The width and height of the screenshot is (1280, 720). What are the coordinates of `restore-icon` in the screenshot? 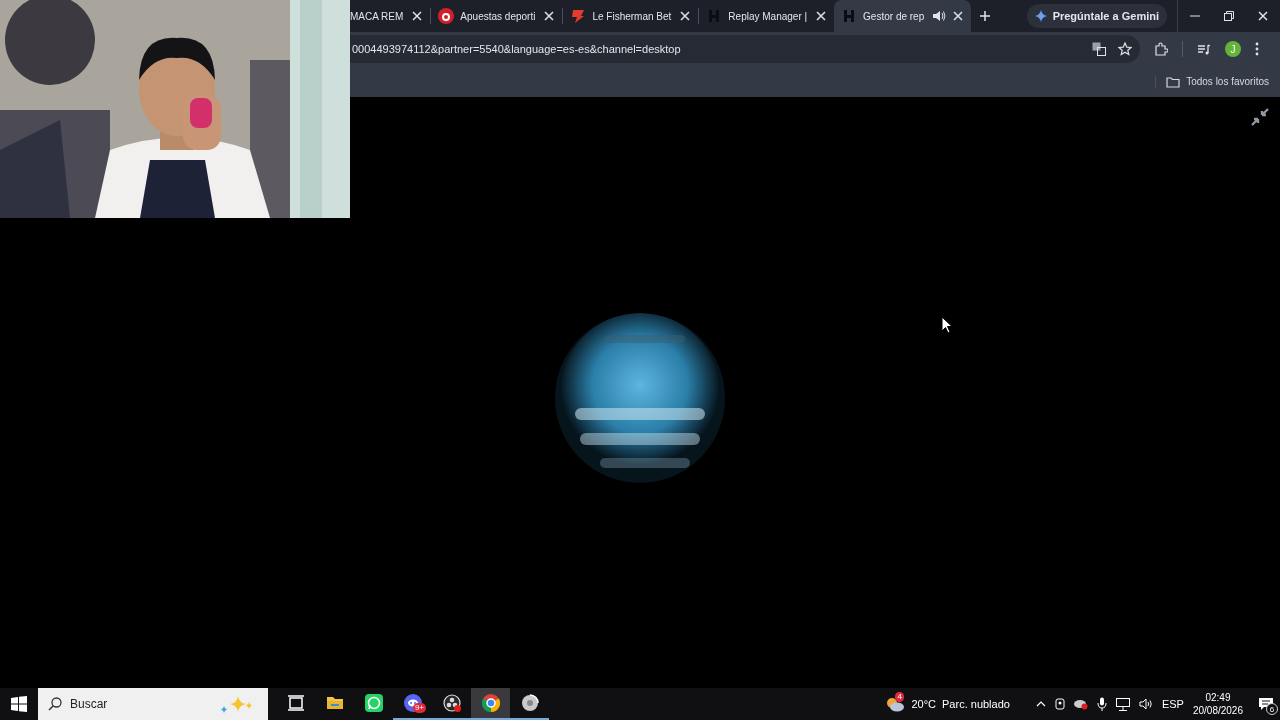 It's located at (1229, 16).